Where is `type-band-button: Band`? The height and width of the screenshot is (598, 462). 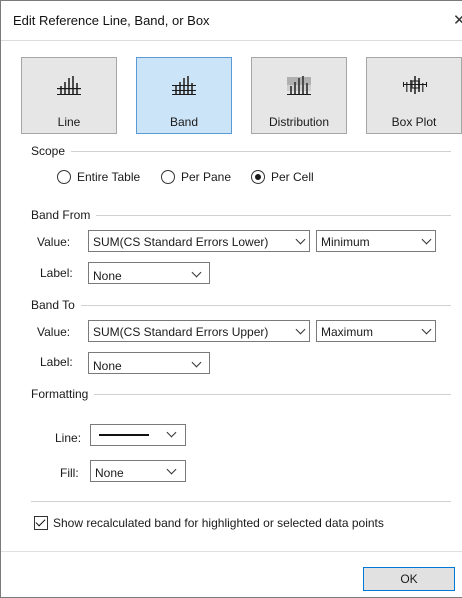 type-band-button: Band is located at coordinates (184, 95).